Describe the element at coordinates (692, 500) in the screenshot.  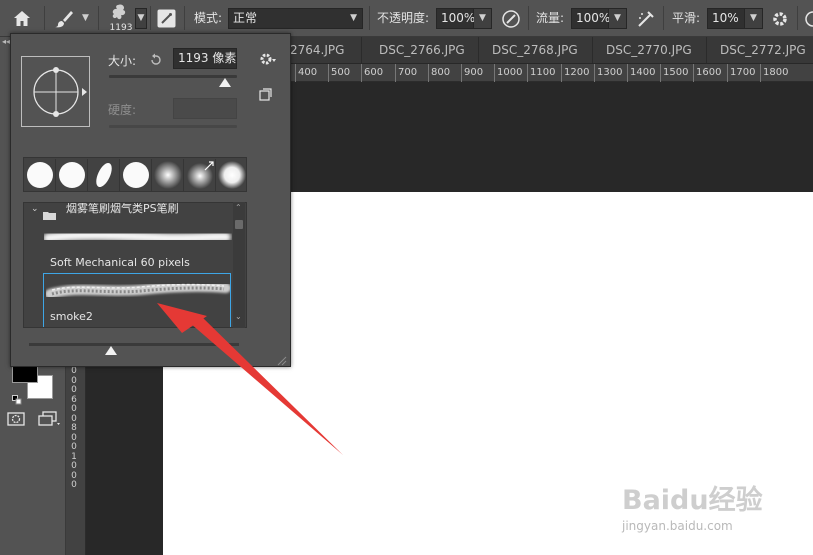
I see `baidu-logo-text: Baidu经验` at that location.